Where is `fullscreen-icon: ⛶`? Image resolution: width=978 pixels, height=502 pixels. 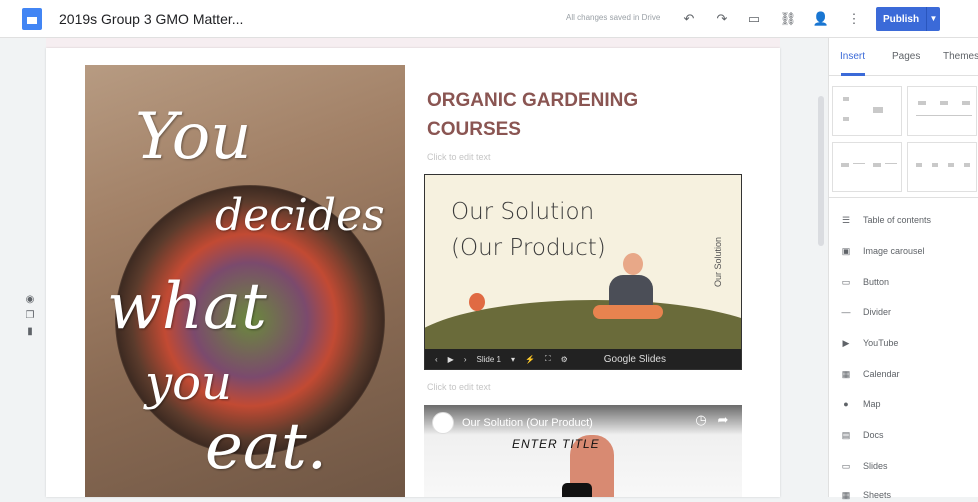 fullscreen-icon: ⛶ is located at coordinates (548, 359).